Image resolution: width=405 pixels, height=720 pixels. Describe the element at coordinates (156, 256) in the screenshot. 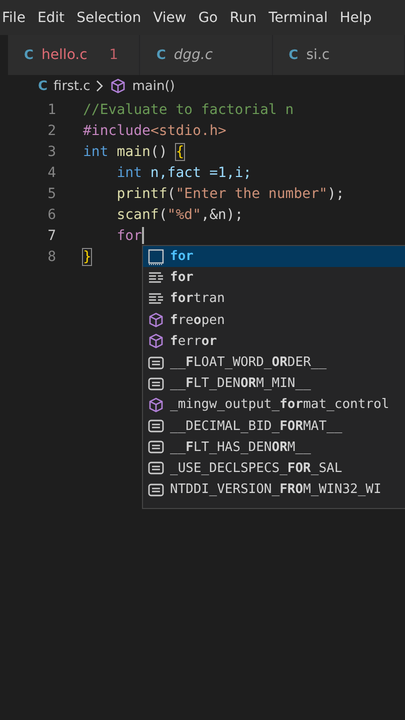

I see `keyword-icon` at that location.